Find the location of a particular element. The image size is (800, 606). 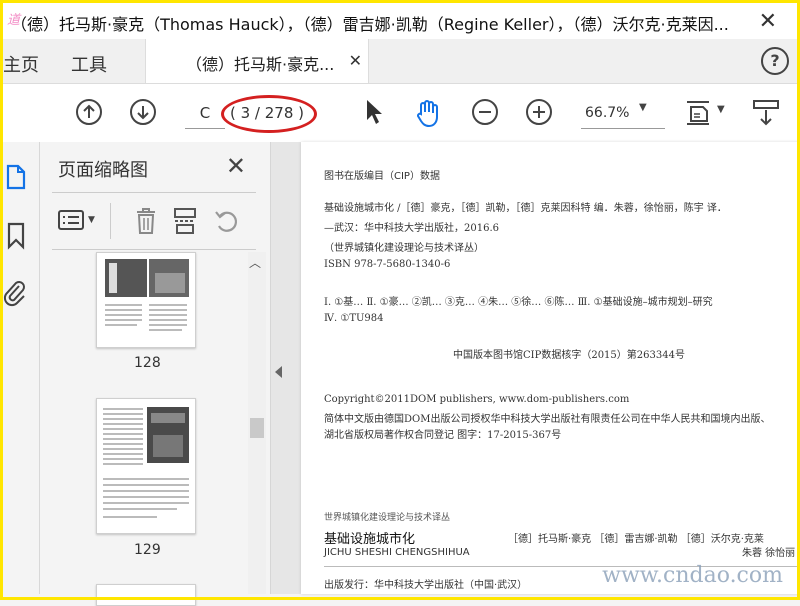

bookmark-icon is located at coordinates (16, 236).